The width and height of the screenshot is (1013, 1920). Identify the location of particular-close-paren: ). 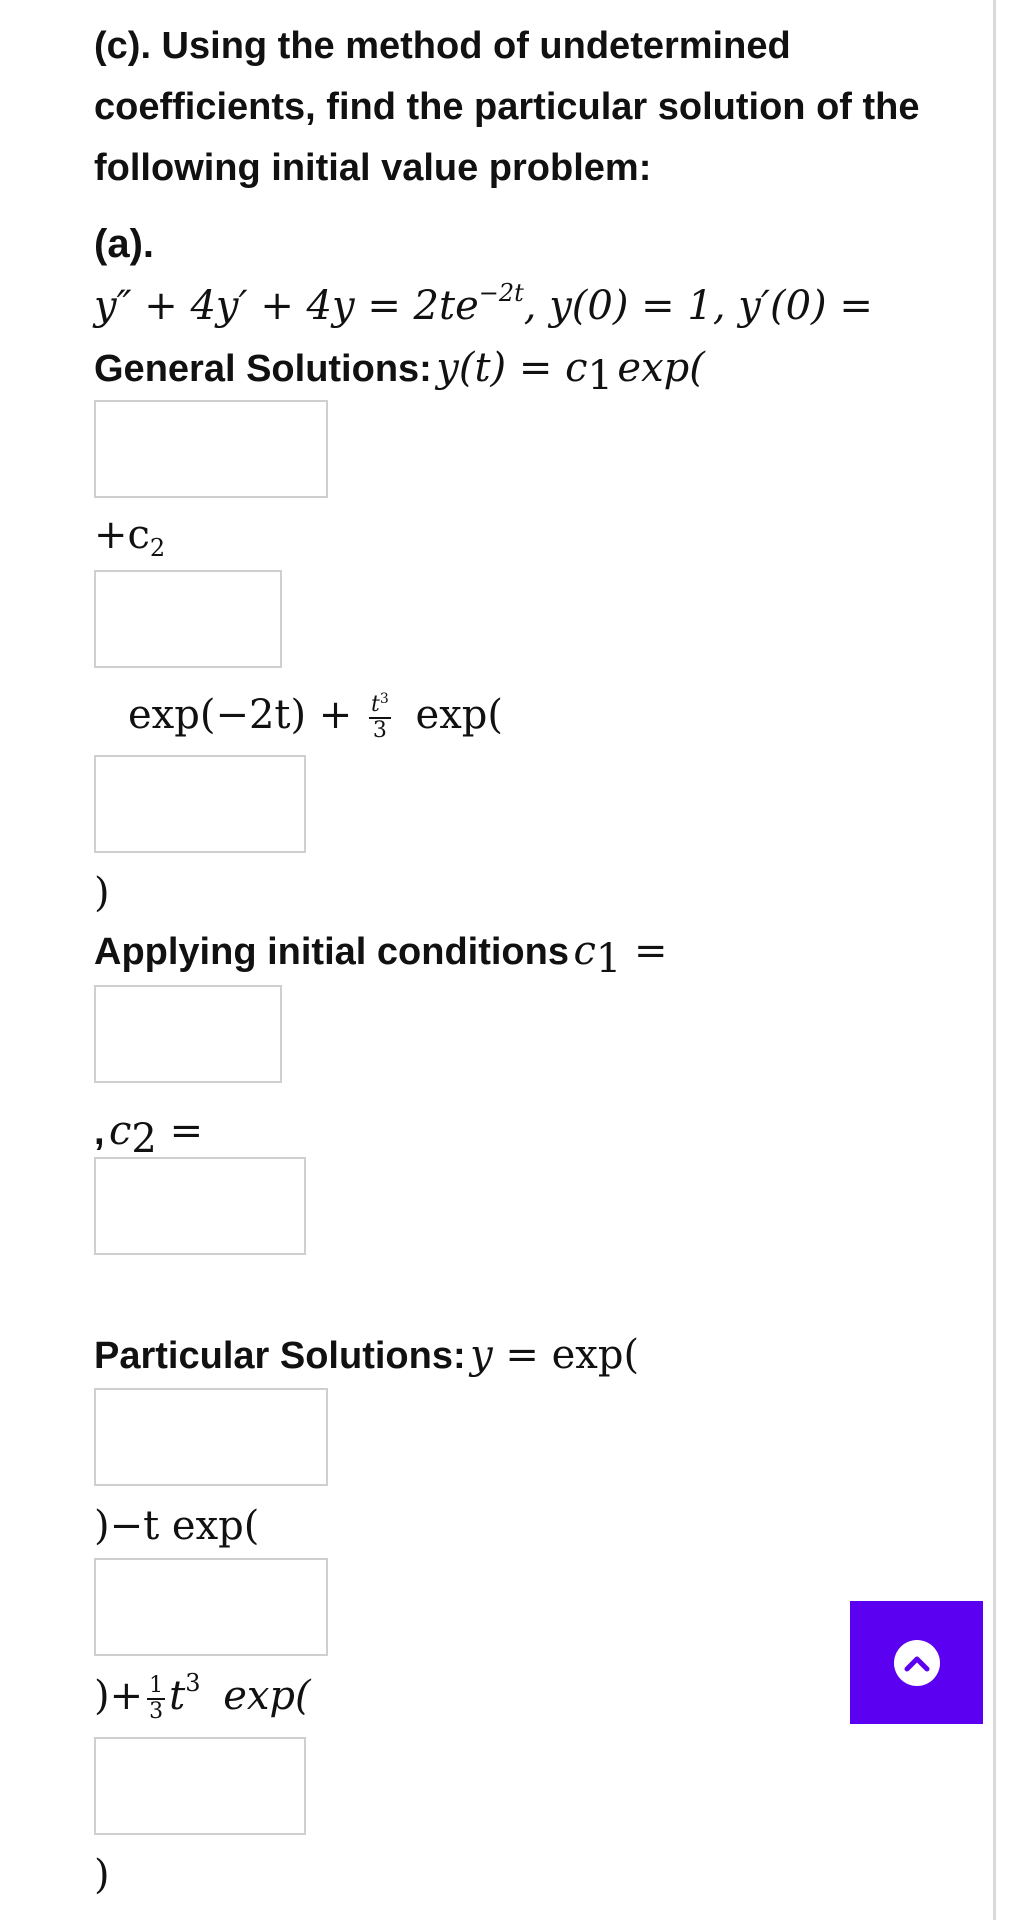
(102, 1875).